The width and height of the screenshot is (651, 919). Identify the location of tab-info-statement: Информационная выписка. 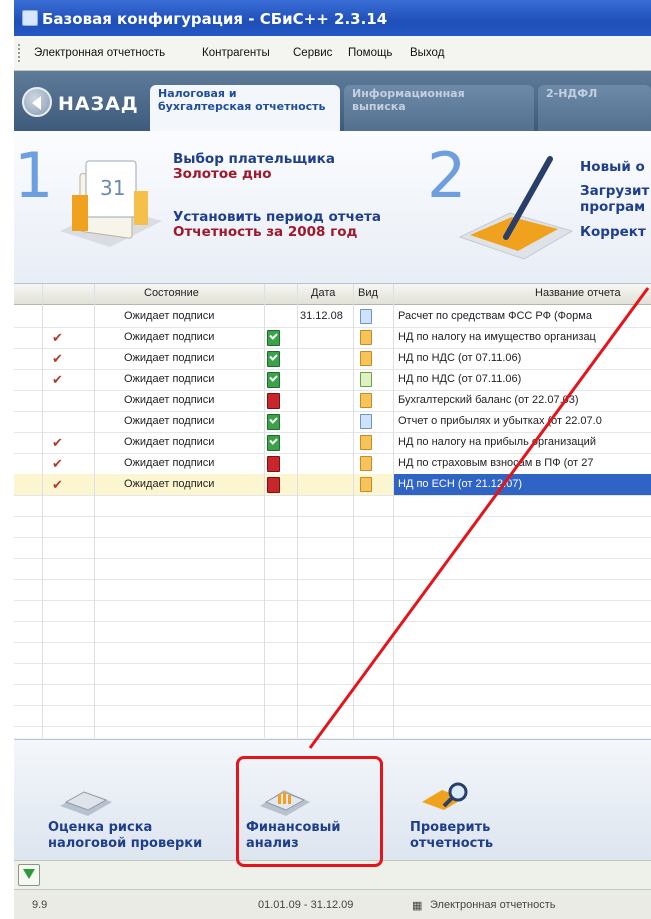
(439, 108).